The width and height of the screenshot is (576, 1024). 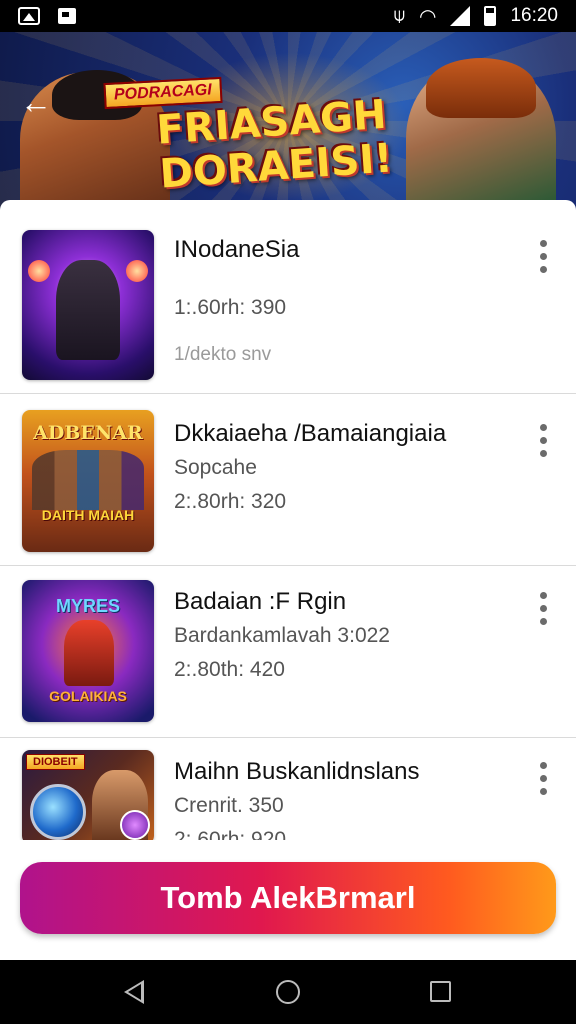 I want to click on status-time: 16:20, so click(x=534, y=15).